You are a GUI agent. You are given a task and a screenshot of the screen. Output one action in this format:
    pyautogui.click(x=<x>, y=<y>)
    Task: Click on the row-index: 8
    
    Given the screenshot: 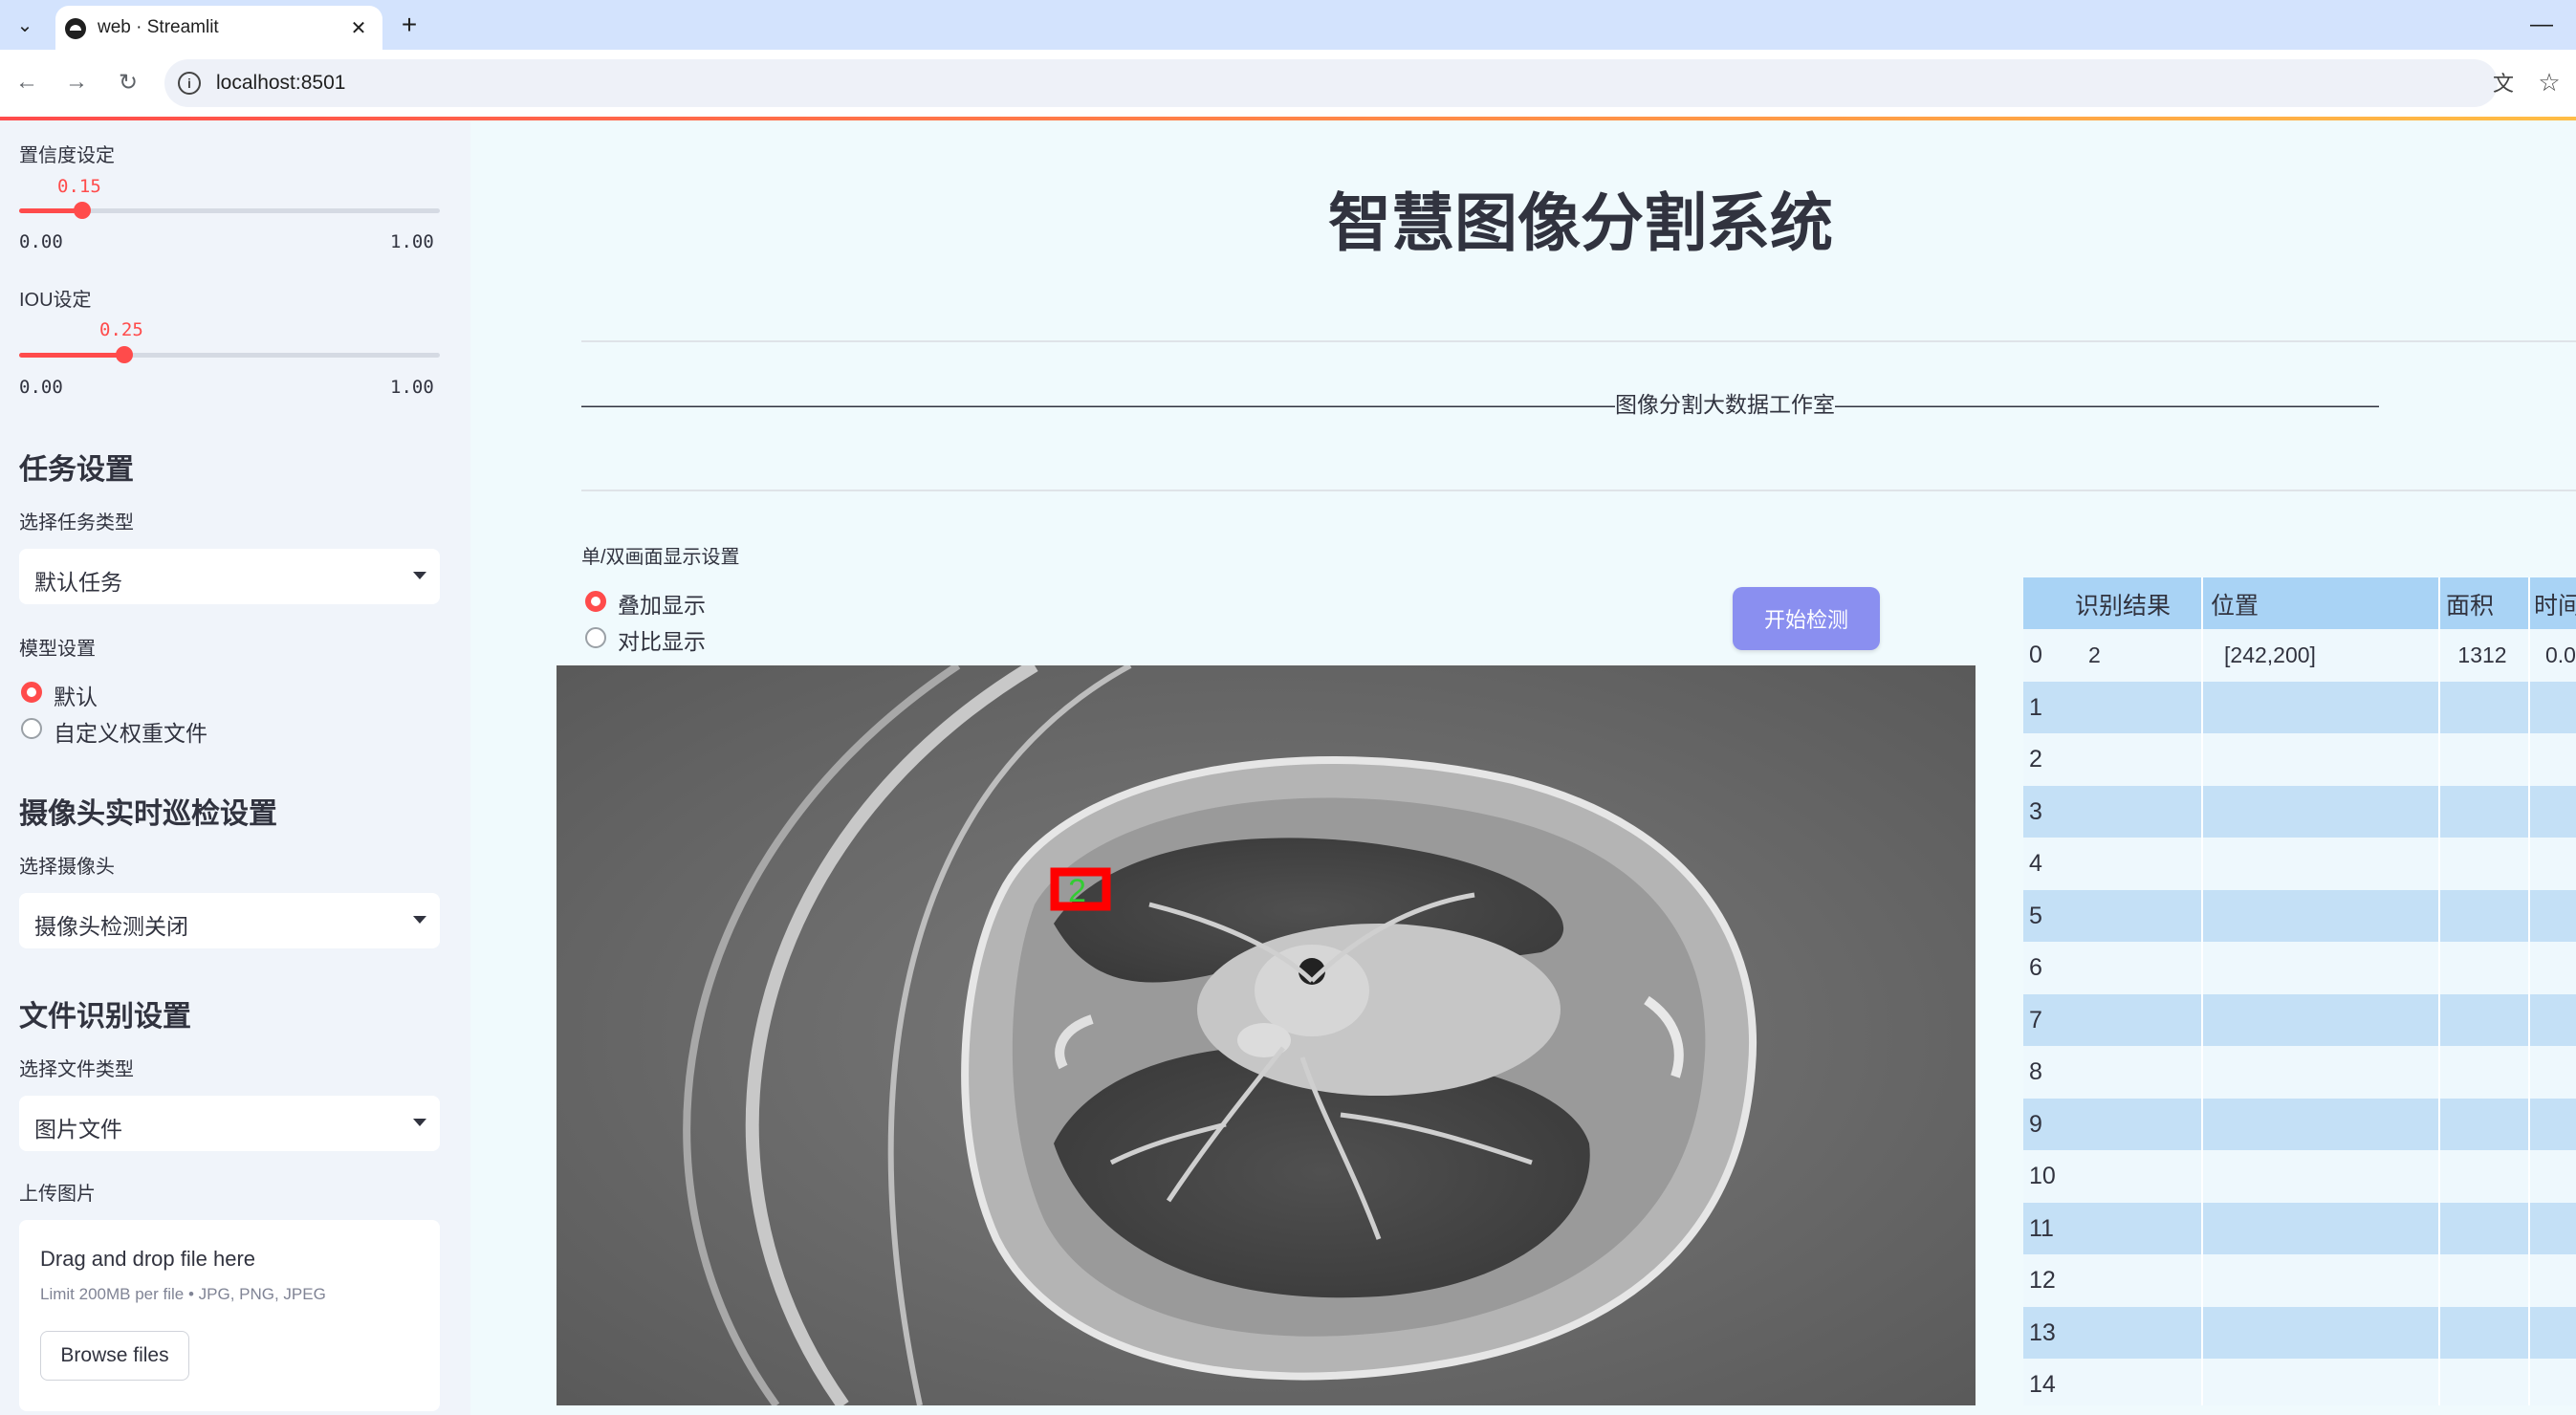 What is the action you would take?
    pyautogui.click(x=2035, y=1072)
    